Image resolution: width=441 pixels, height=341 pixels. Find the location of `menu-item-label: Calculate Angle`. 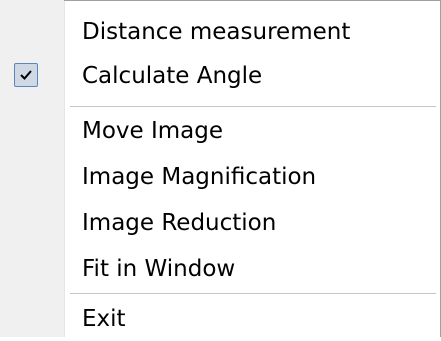

menu-item-label: Calculate Angle is located at coordinates (172, 76).